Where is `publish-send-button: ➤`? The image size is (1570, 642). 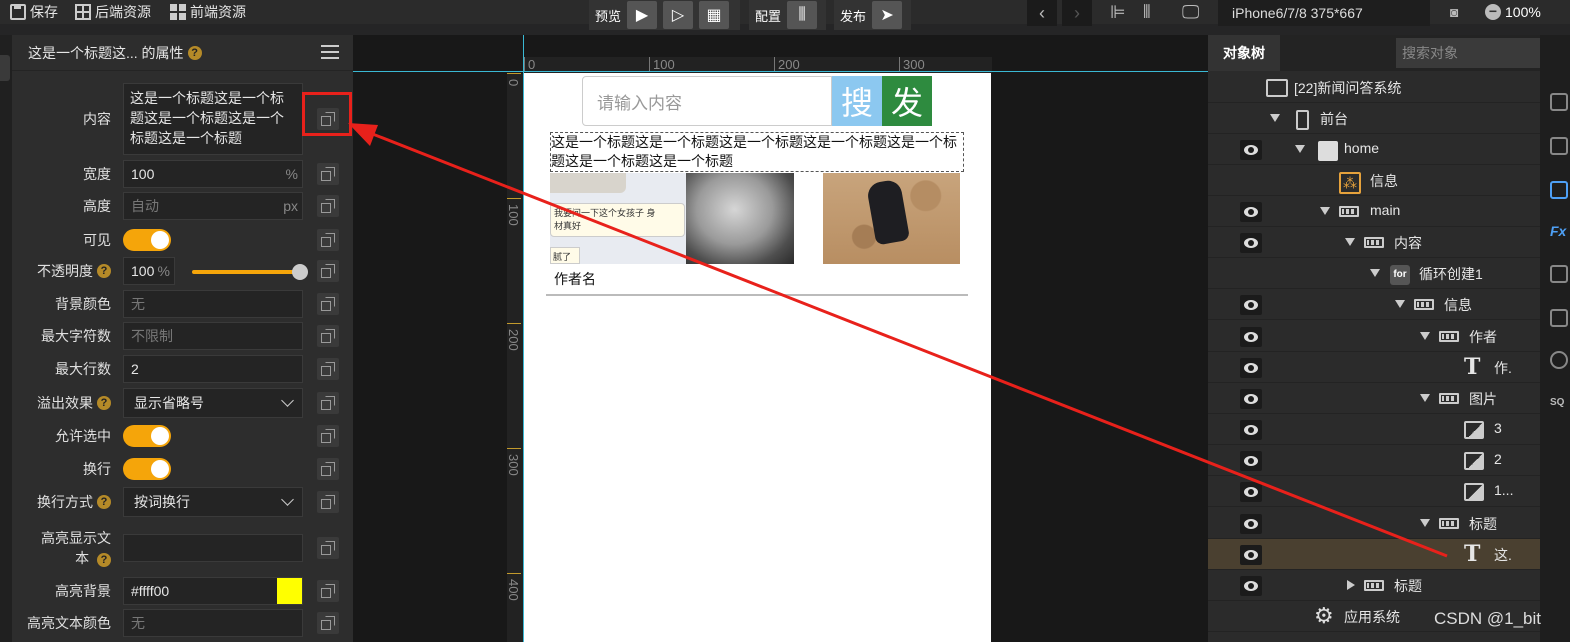
publish-send-button: ➤ is located at coordinates (887, 15).